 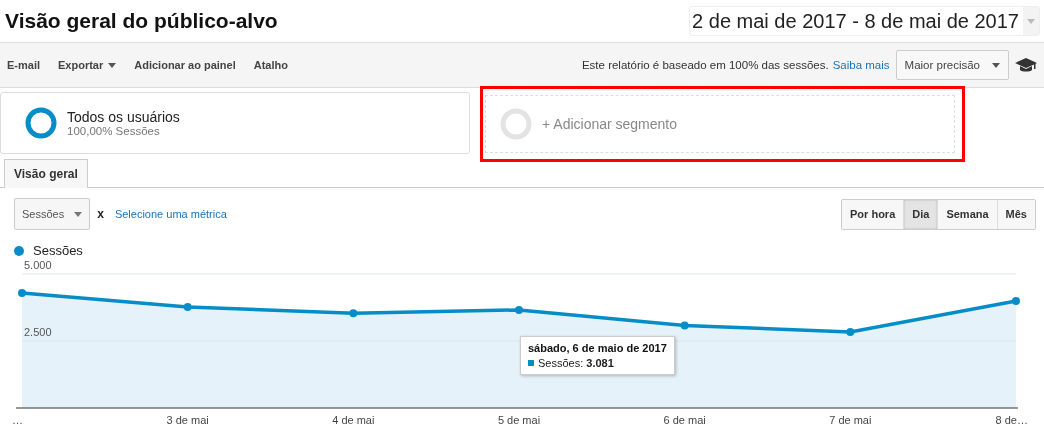 What do you see at coordinates (87, 65) in the screenshot?
I see `toolbar-button: Exportar` at bounding box center [87, 65].